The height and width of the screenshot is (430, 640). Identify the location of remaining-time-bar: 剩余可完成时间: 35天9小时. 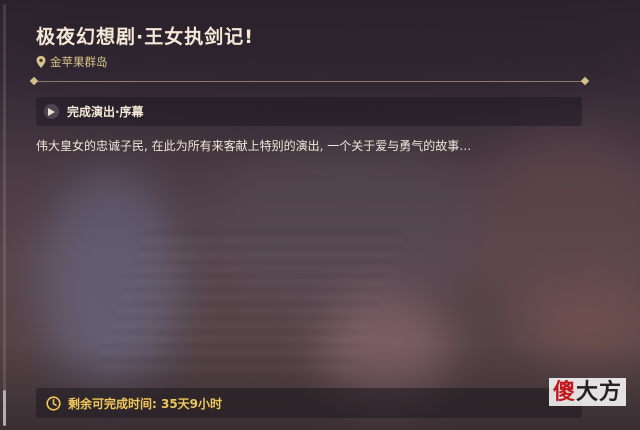
(309, 403).